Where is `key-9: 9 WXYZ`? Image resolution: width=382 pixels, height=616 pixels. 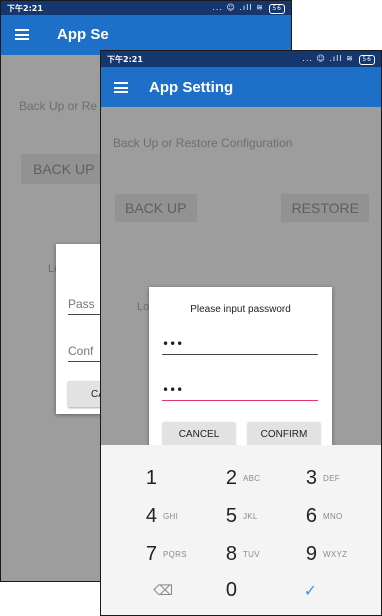
key-9: 9 WXYZ is located at coordinates (308, 554).